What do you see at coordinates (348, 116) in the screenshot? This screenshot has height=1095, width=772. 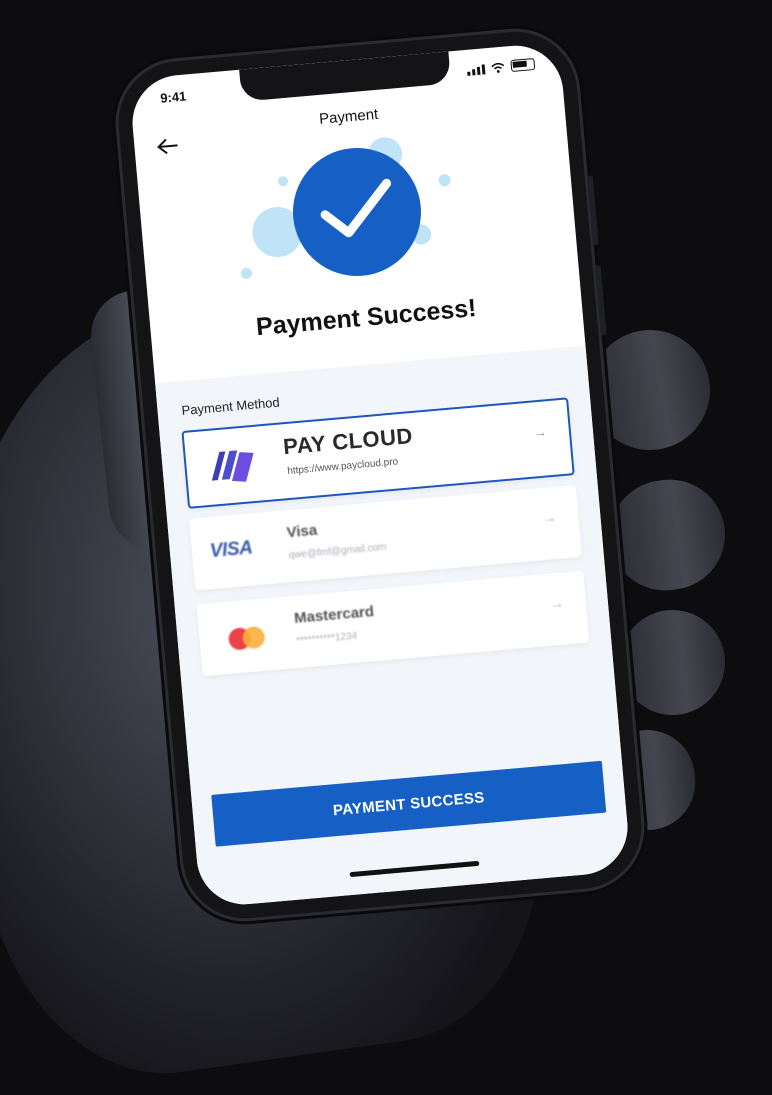 I see `page-title: Payment` at bounding box center [348, 116].